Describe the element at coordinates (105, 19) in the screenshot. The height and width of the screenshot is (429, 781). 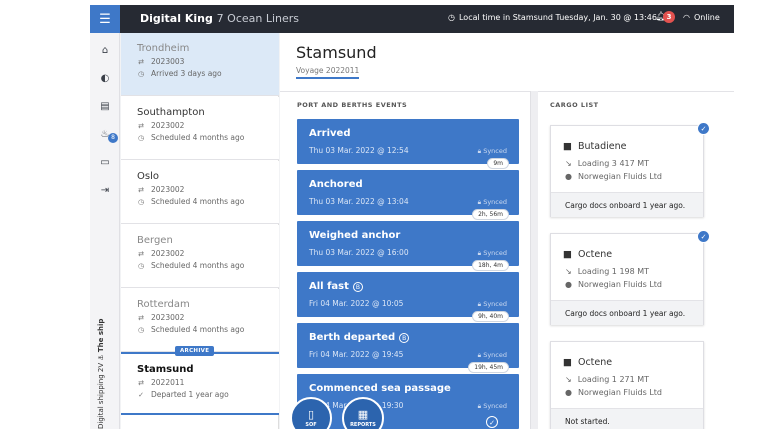
I see `menu-button: ☰` at that location.